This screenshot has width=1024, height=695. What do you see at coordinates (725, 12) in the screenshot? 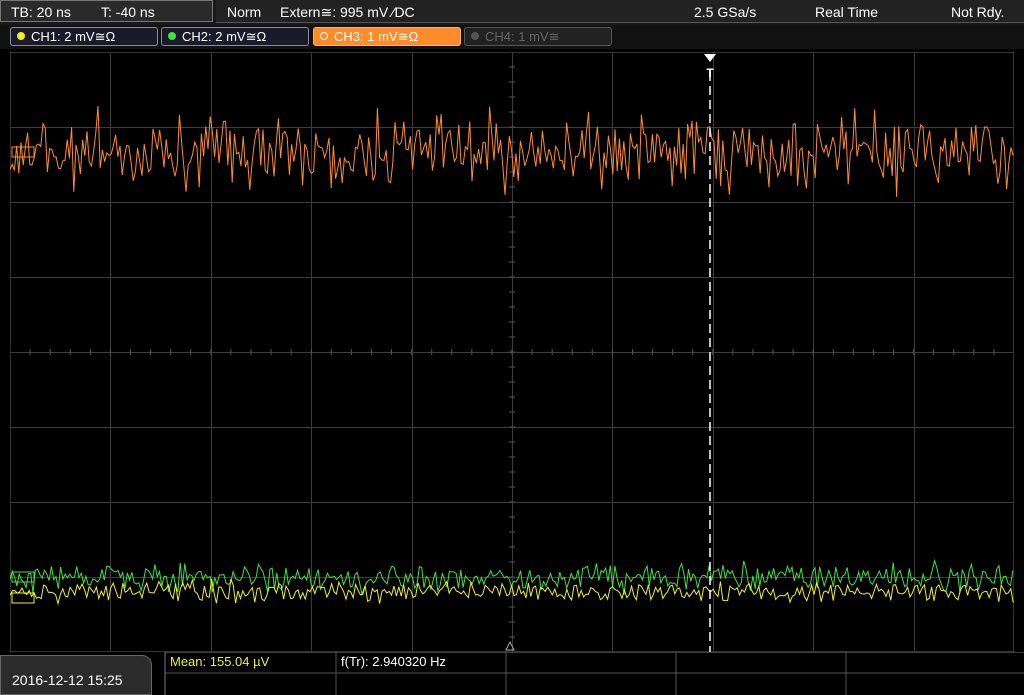
I see `sample-rate: 2.5 GSa/s` at bounding box center [725, 12].